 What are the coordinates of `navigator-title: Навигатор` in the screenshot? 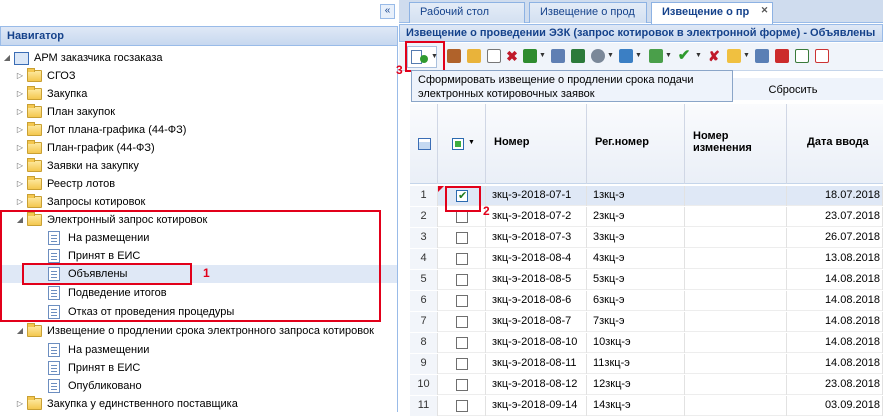 It's located at (199, 36).